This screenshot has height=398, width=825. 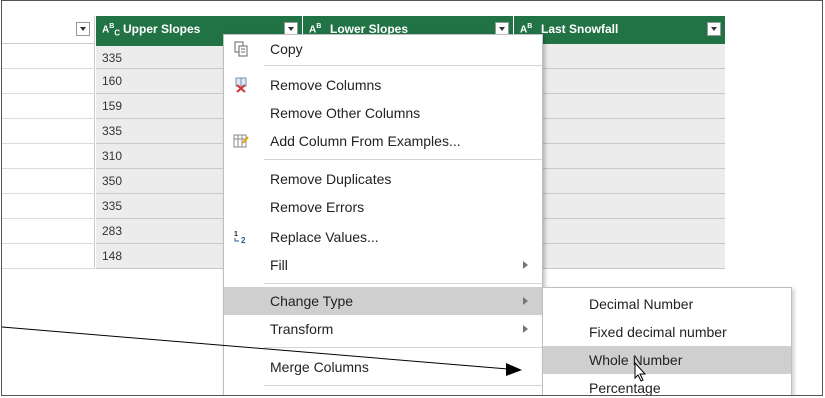 What do you see at coordinates (640, 371) in the screenshot?
I see `mouse-pointer-icon` at bounding box center [640, 371].